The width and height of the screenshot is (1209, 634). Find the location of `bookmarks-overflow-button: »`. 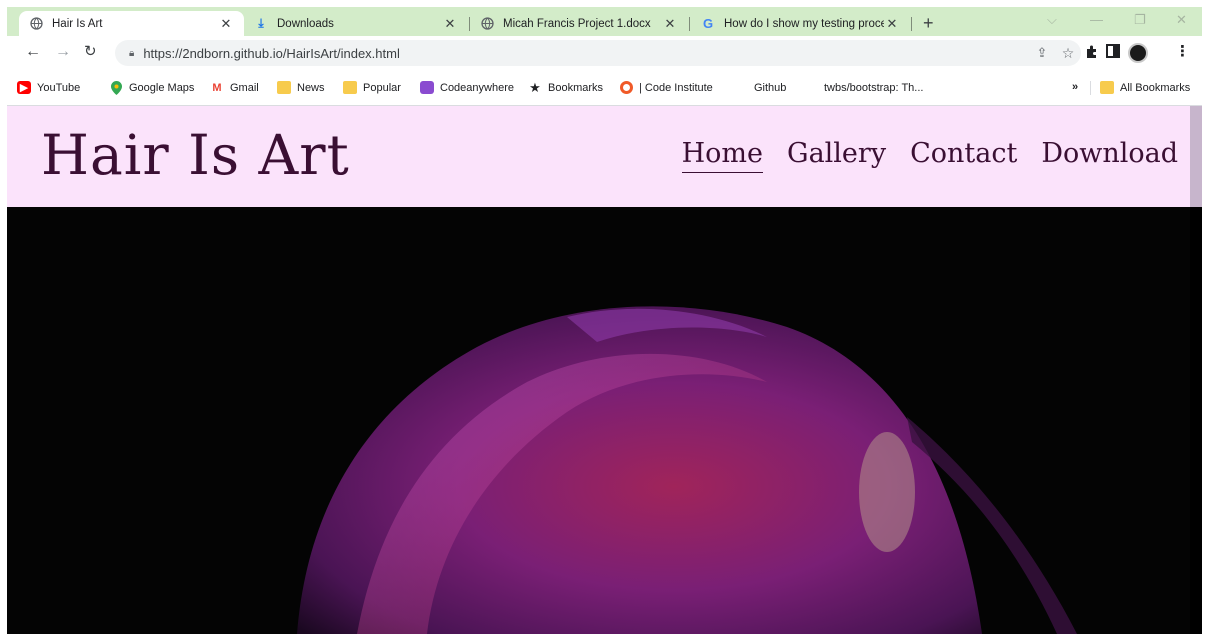

bookmarks-overflow-button: » is located at coordinates (1075, 87).